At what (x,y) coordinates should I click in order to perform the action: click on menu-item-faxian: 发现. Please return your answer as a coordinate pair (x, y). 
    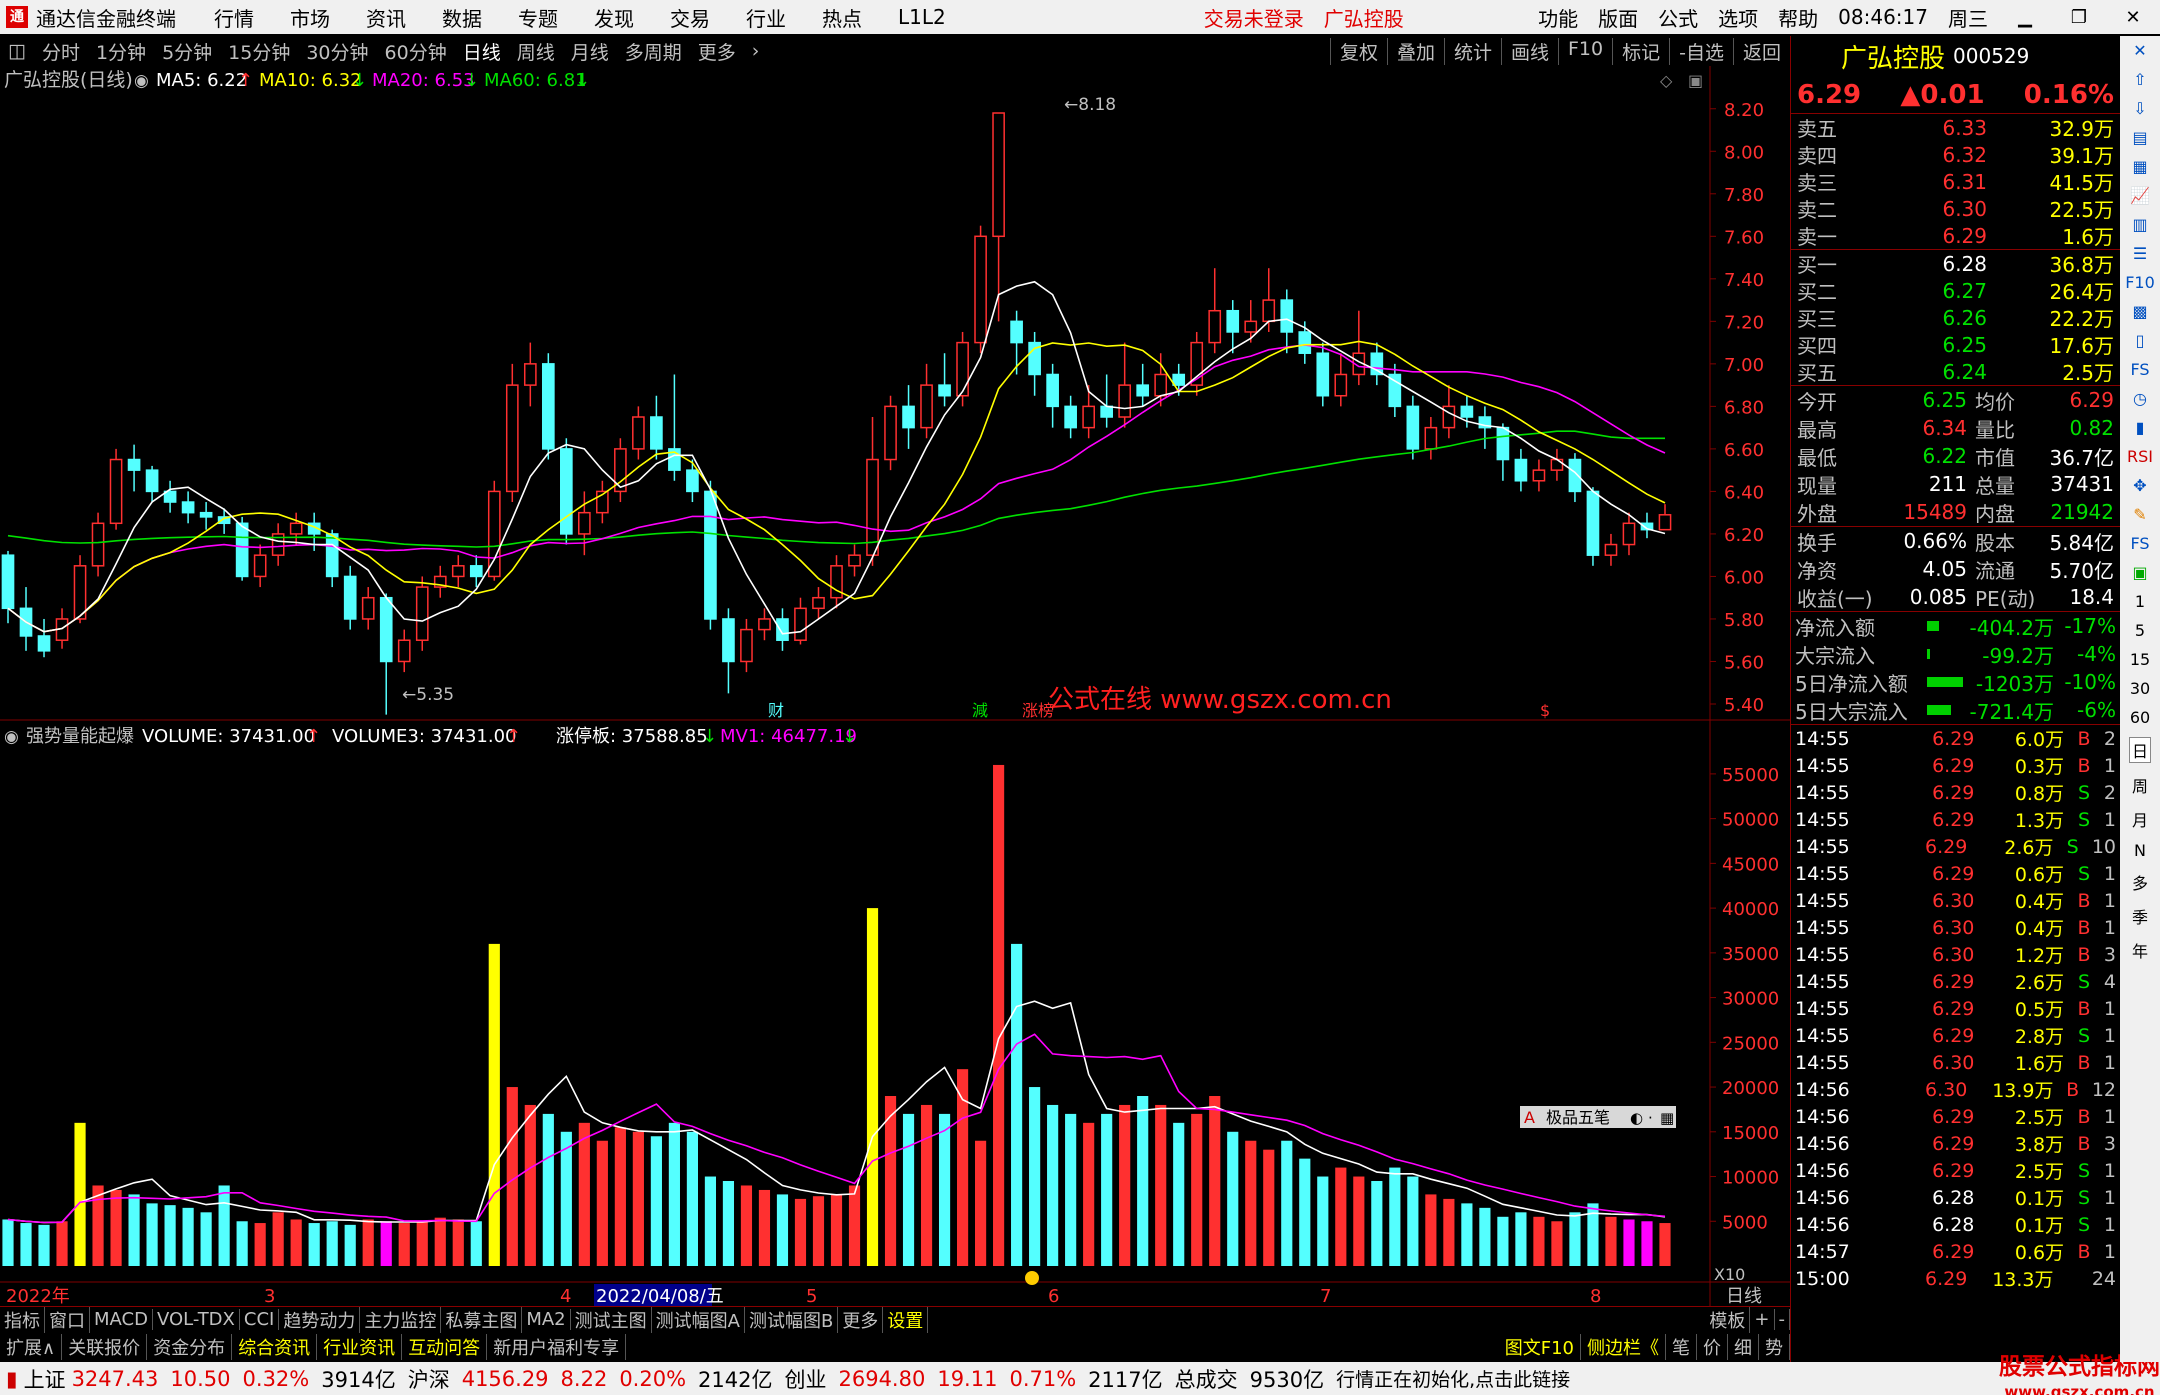
    Looking at the image, I should click on (614, 17).